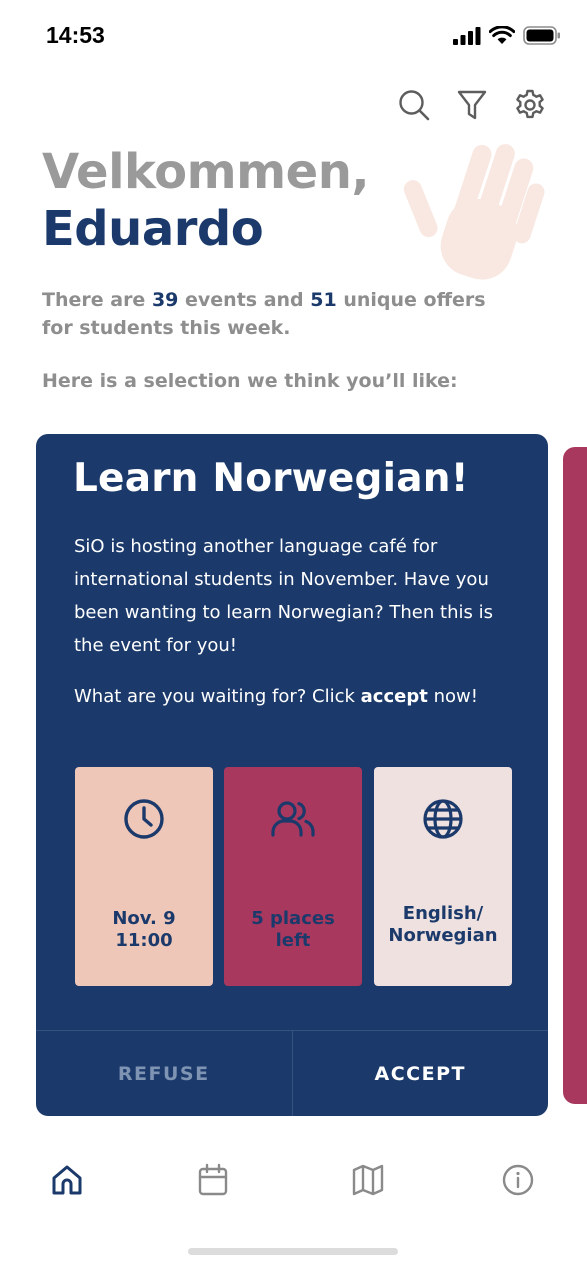 Image resolution: width=587 pixels, height=1270 pixels. What do you see at coordinates (144, 918) in the screenshot?
I see `event-date: Nov. 9` at bounding box center [144, 918].